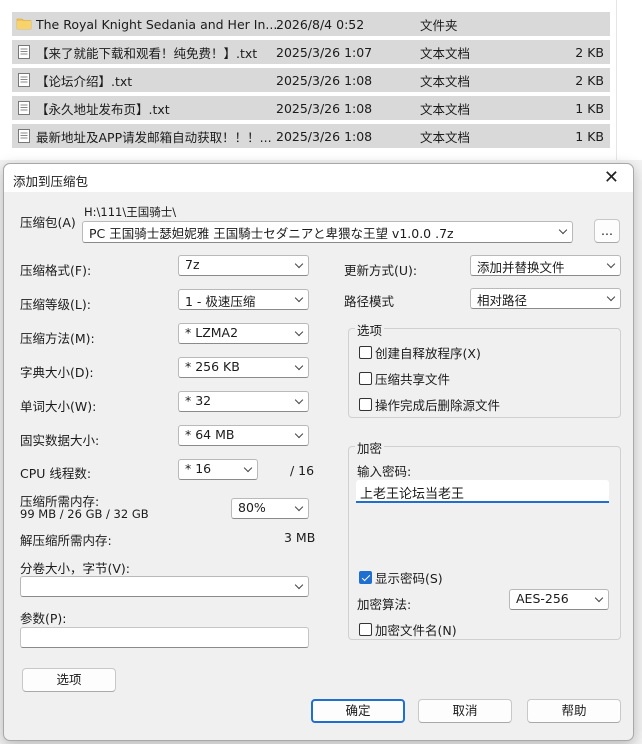 The image size is (642, 744). I want to click on help-button: 帮助, so click(574, 711).